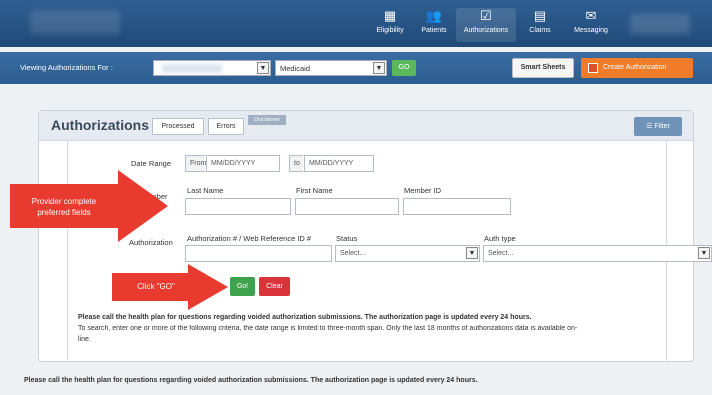 The width and height of the screenshot is (712, 395). I want to click on smart-sheets-button: Smart Sheets, so click(543, 68).